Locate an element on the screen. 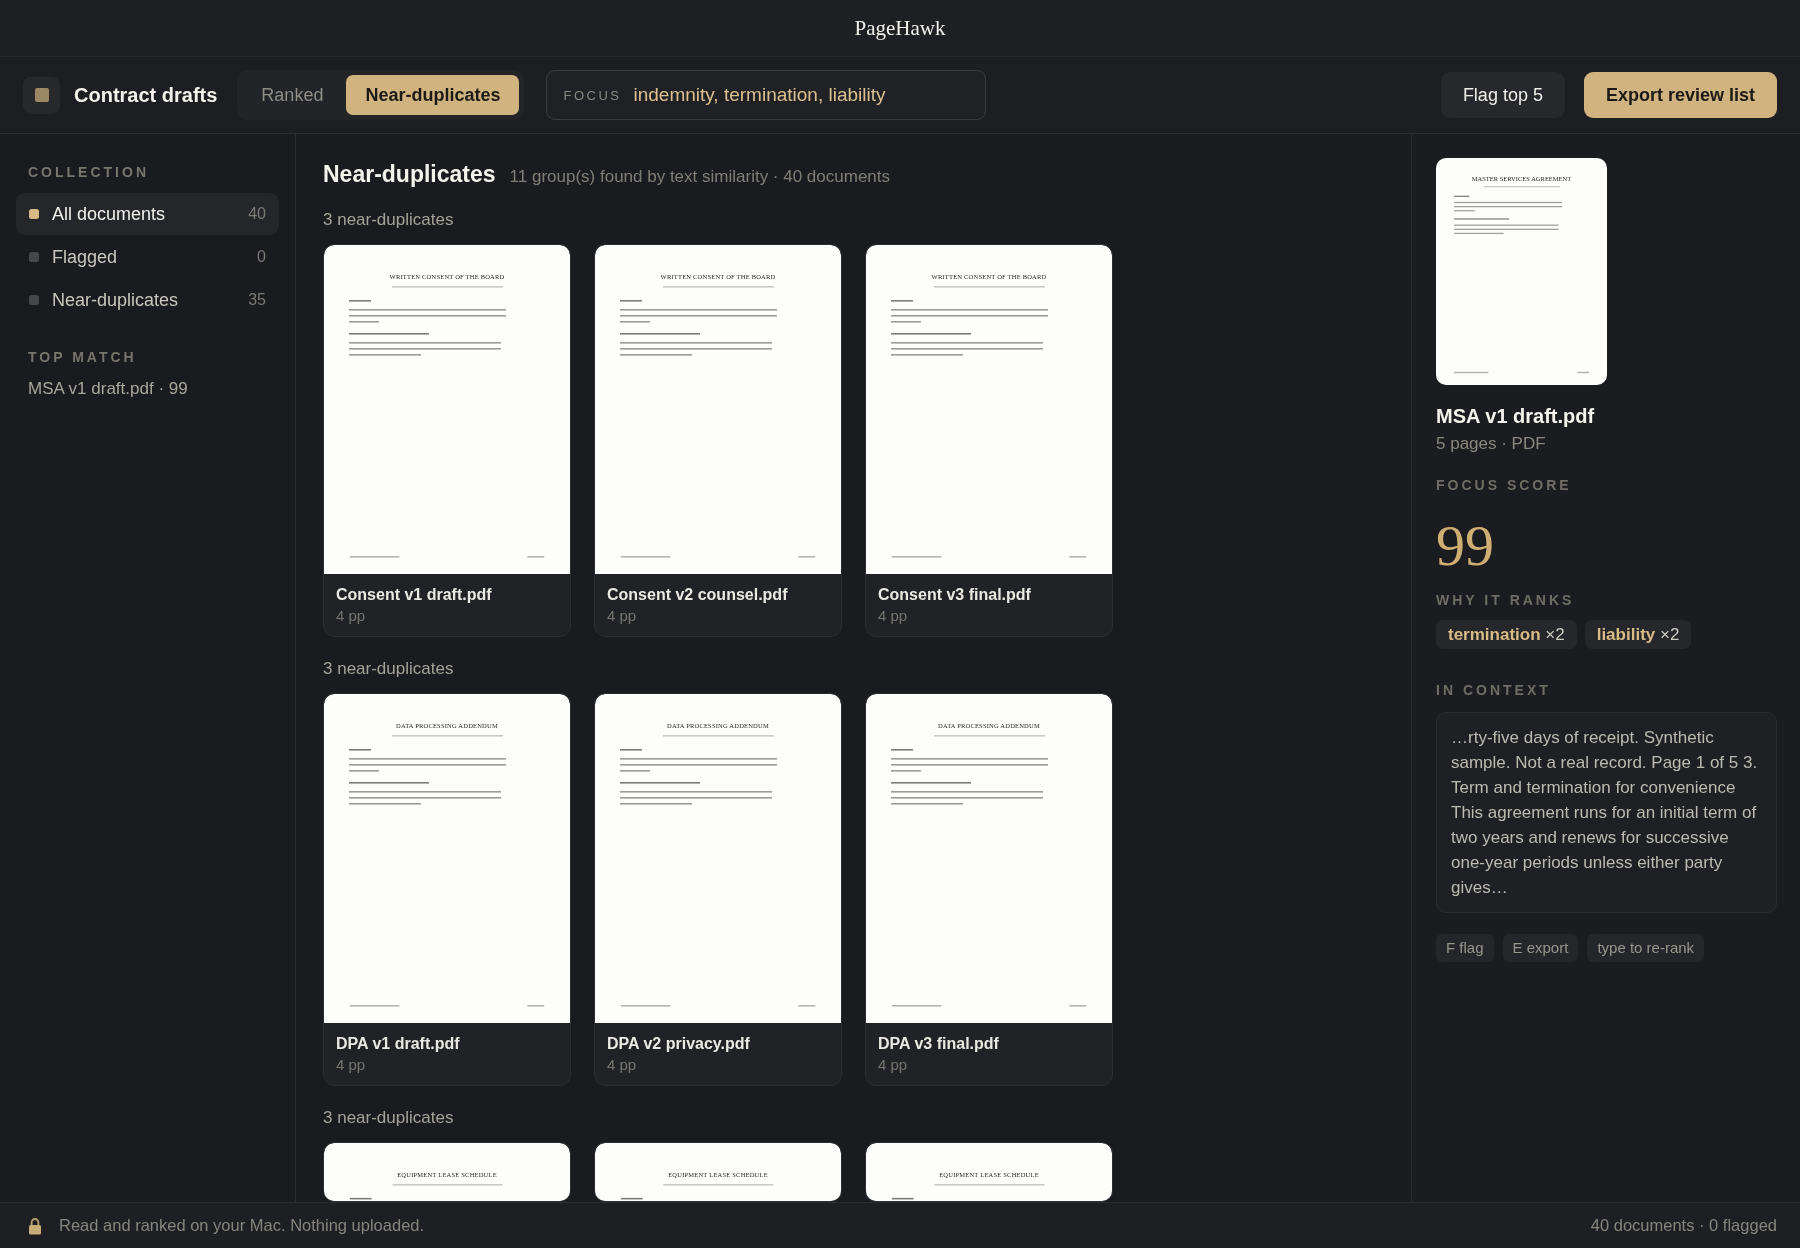 Image resolution: width=1800 pixels, height=1248 pixels. section-label: COLLECTION is located at coordinates (88, 172).